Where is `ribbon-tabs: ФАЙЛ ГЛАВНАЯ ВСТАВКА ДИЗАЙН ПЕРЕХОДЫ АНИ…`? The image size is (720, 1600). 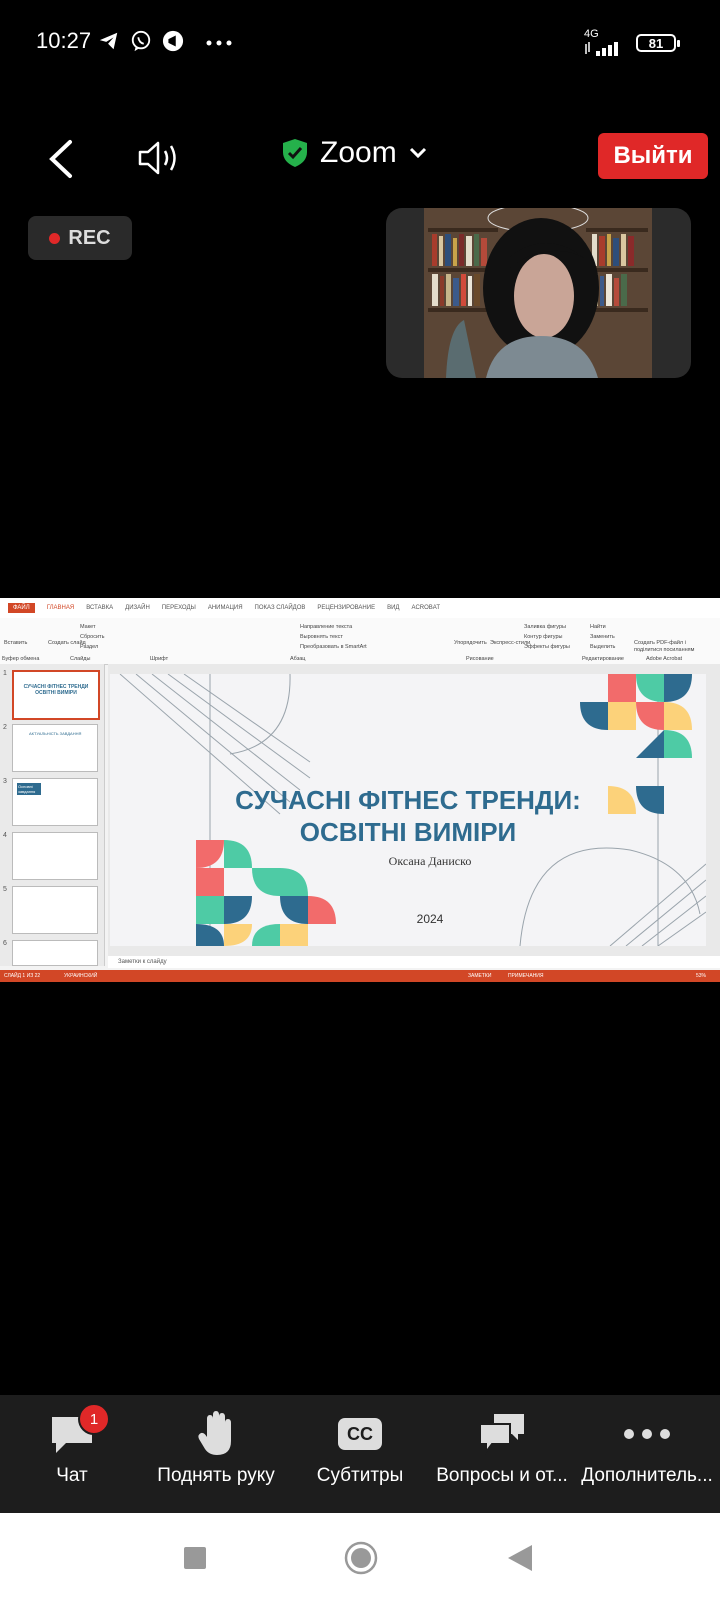 ribbon-tabs: ФАЙЛ ГЛАВНАЯ ВСТАВКА ДИЗАЙН ПЕРЕХОДЫ АНИ… is located at coordinates (360, 608).